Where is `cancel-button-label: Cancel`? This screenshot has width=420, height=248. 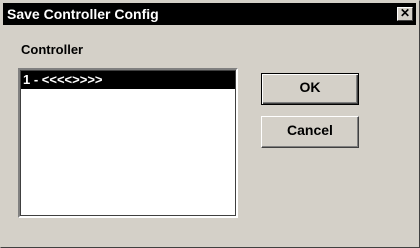
cancel-button-label: Cancel is located at coordinates (310, 130).